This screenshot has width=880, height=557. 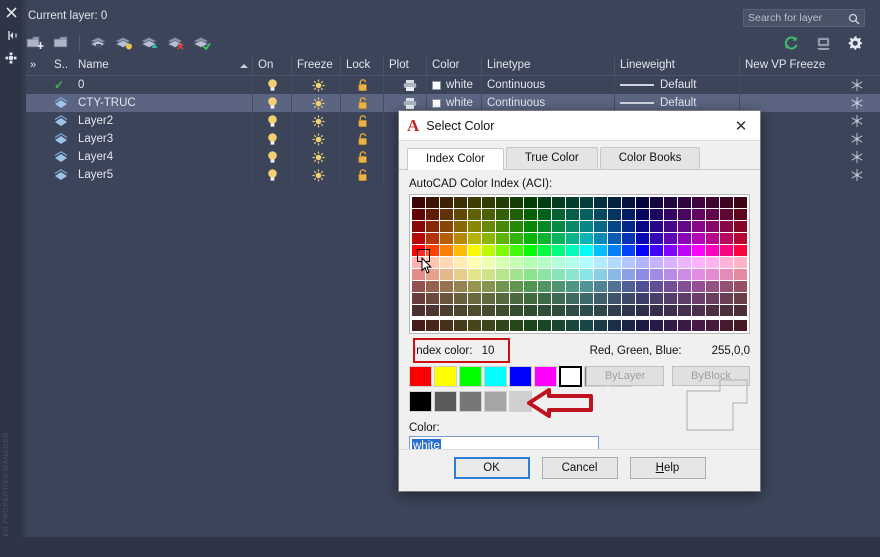 What do you see at coordinates (579, 467) in the screenshot?
I see `cancel-button: Cancel` at bounding box center [579, 467].